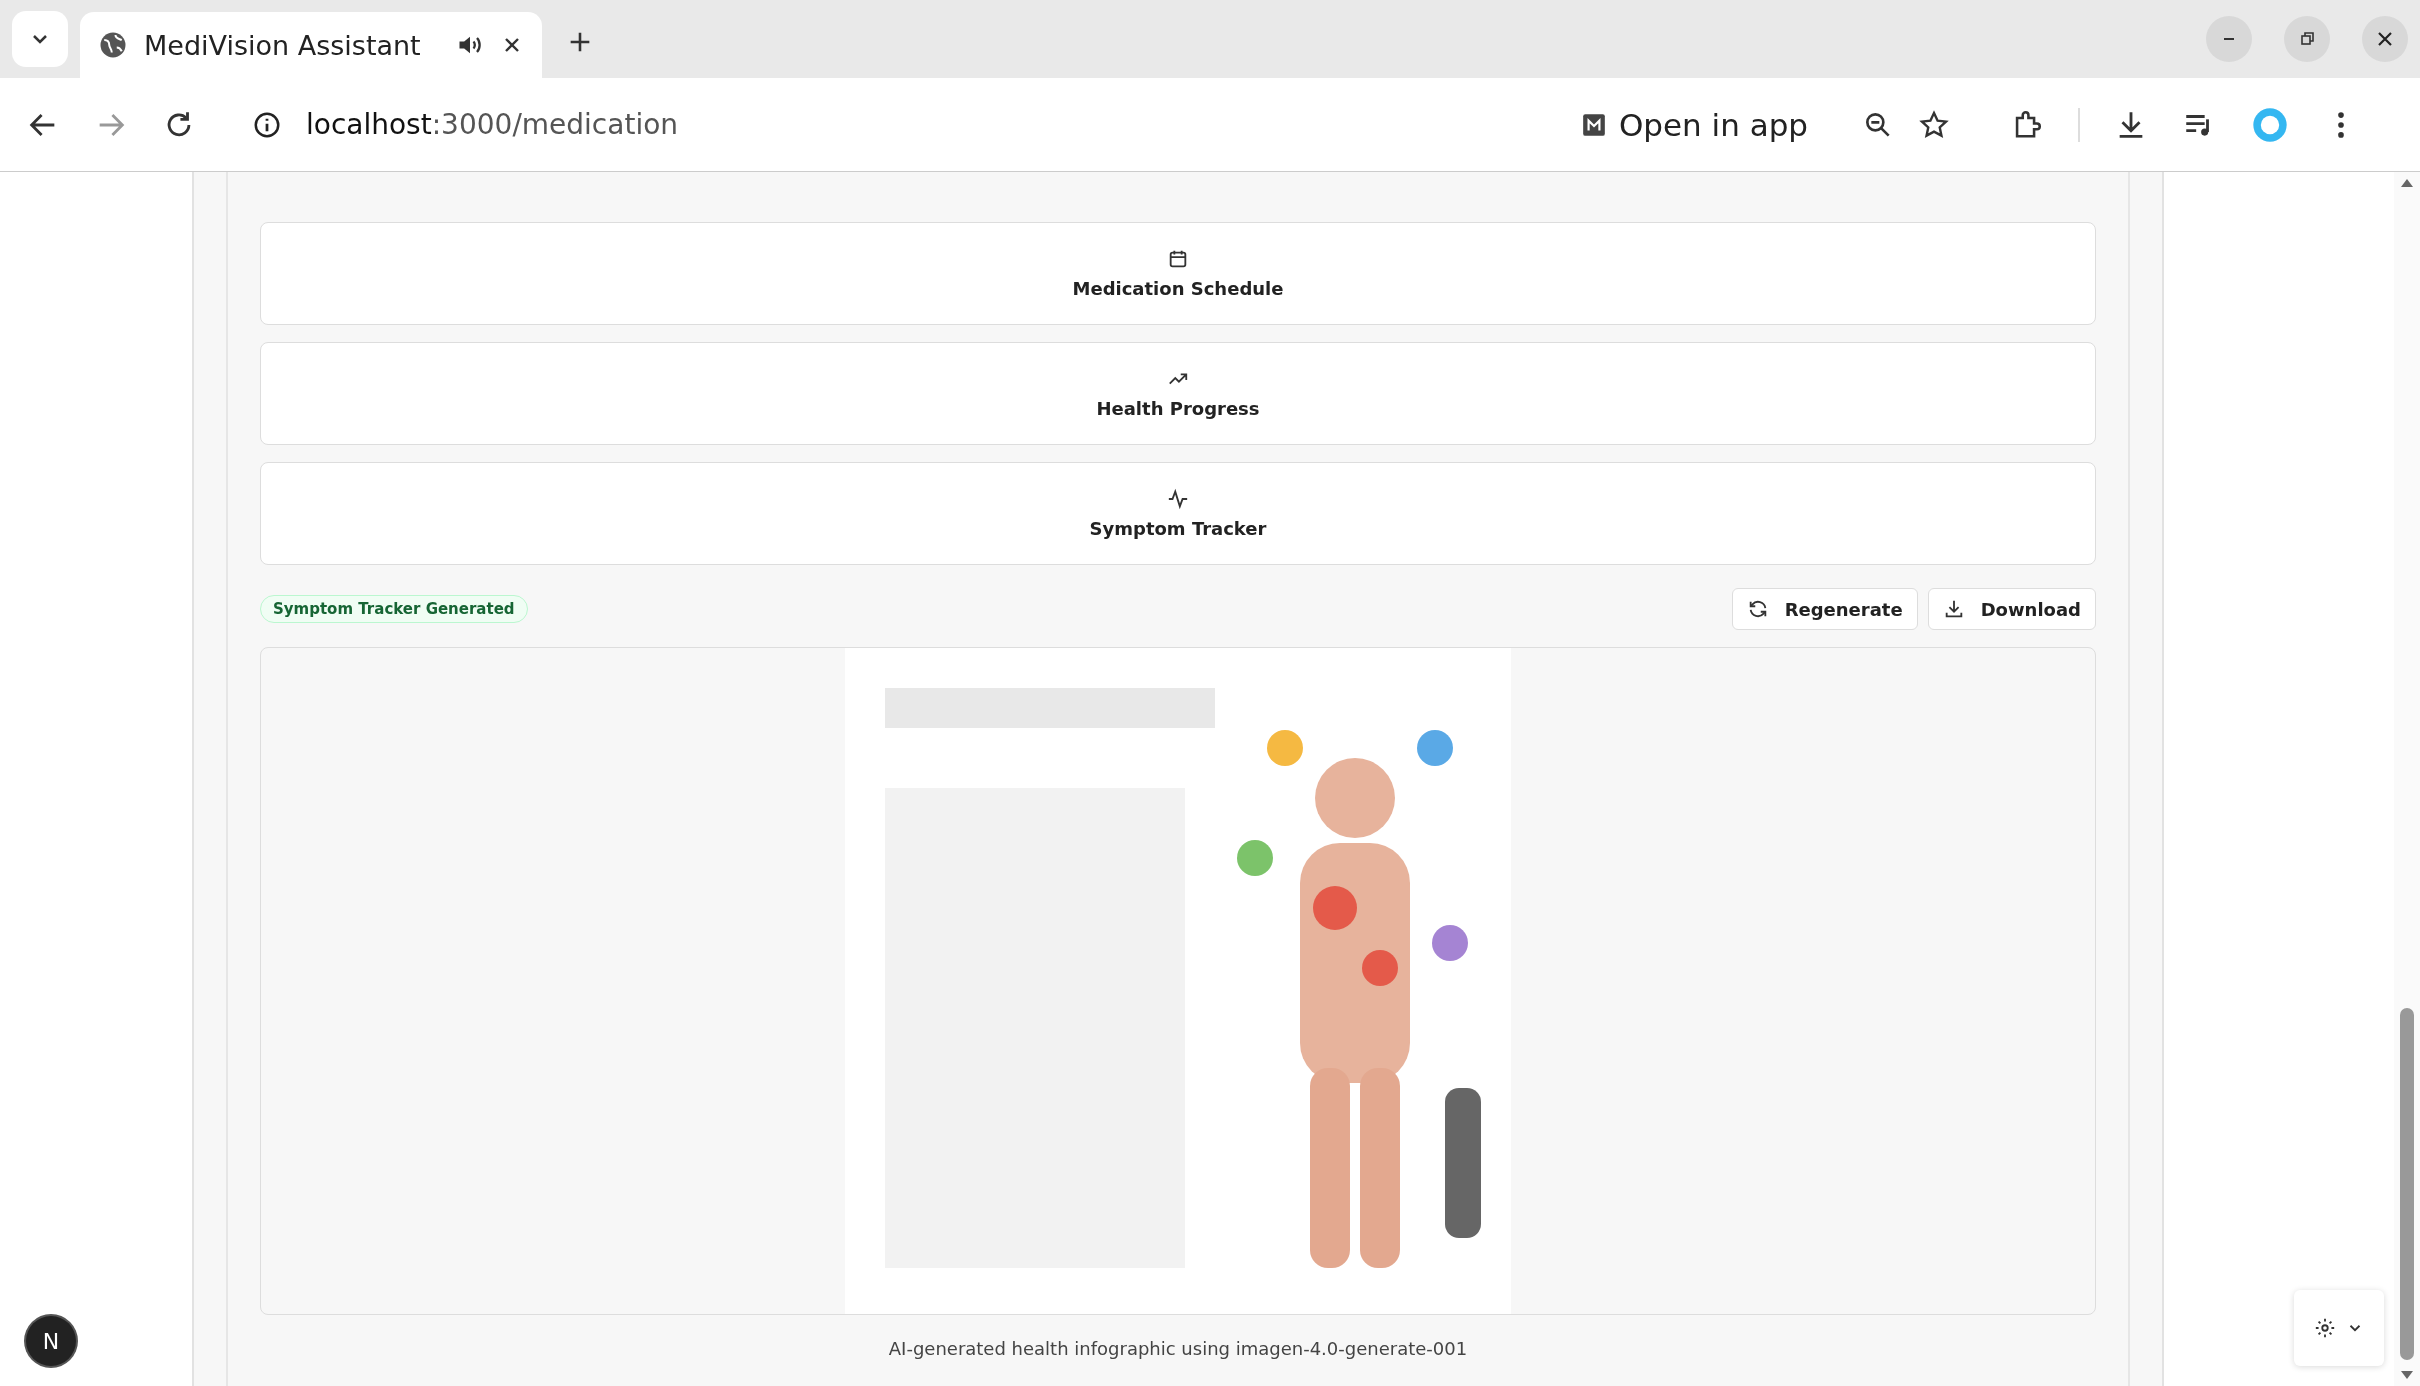 Image resolution: width=2420 pixels, height=1386 pixels. Describe the element at coordinates (51, 1341) in the screenshot. I see `dev-tools-badge: N` at that location.